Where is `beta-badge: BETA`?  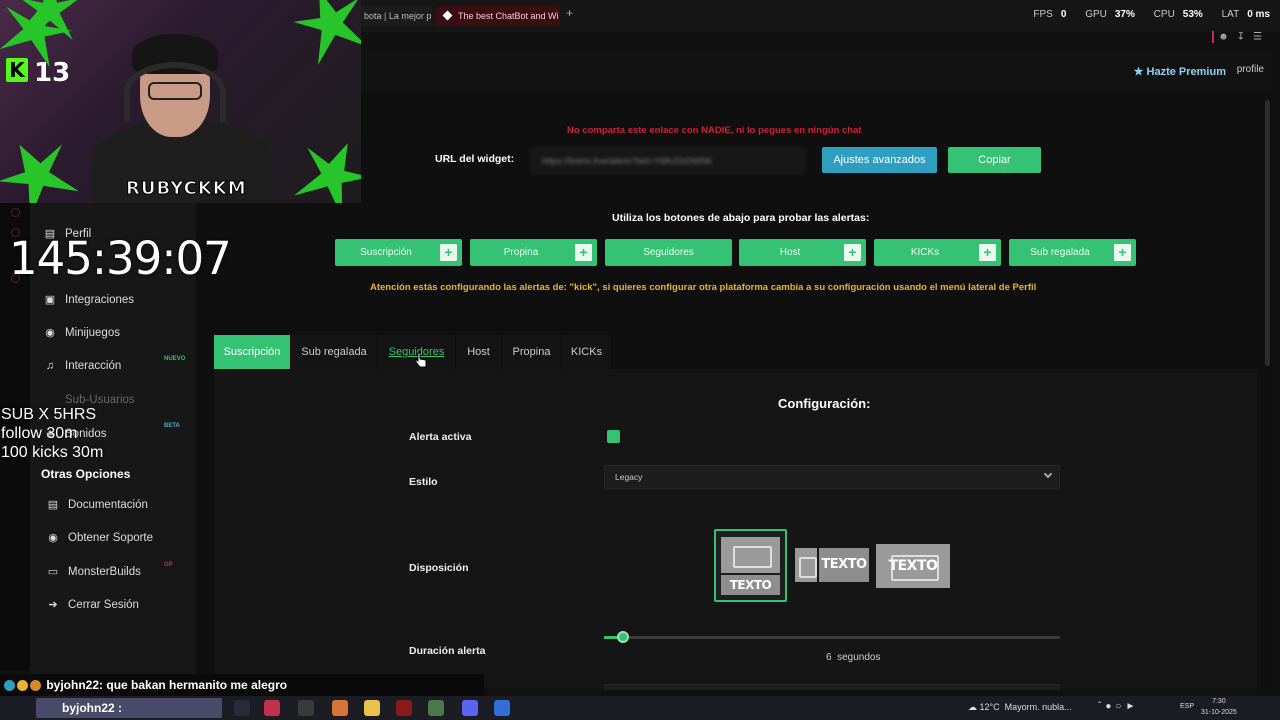
beta-badge: BETA is located at coordinates (172, 426).